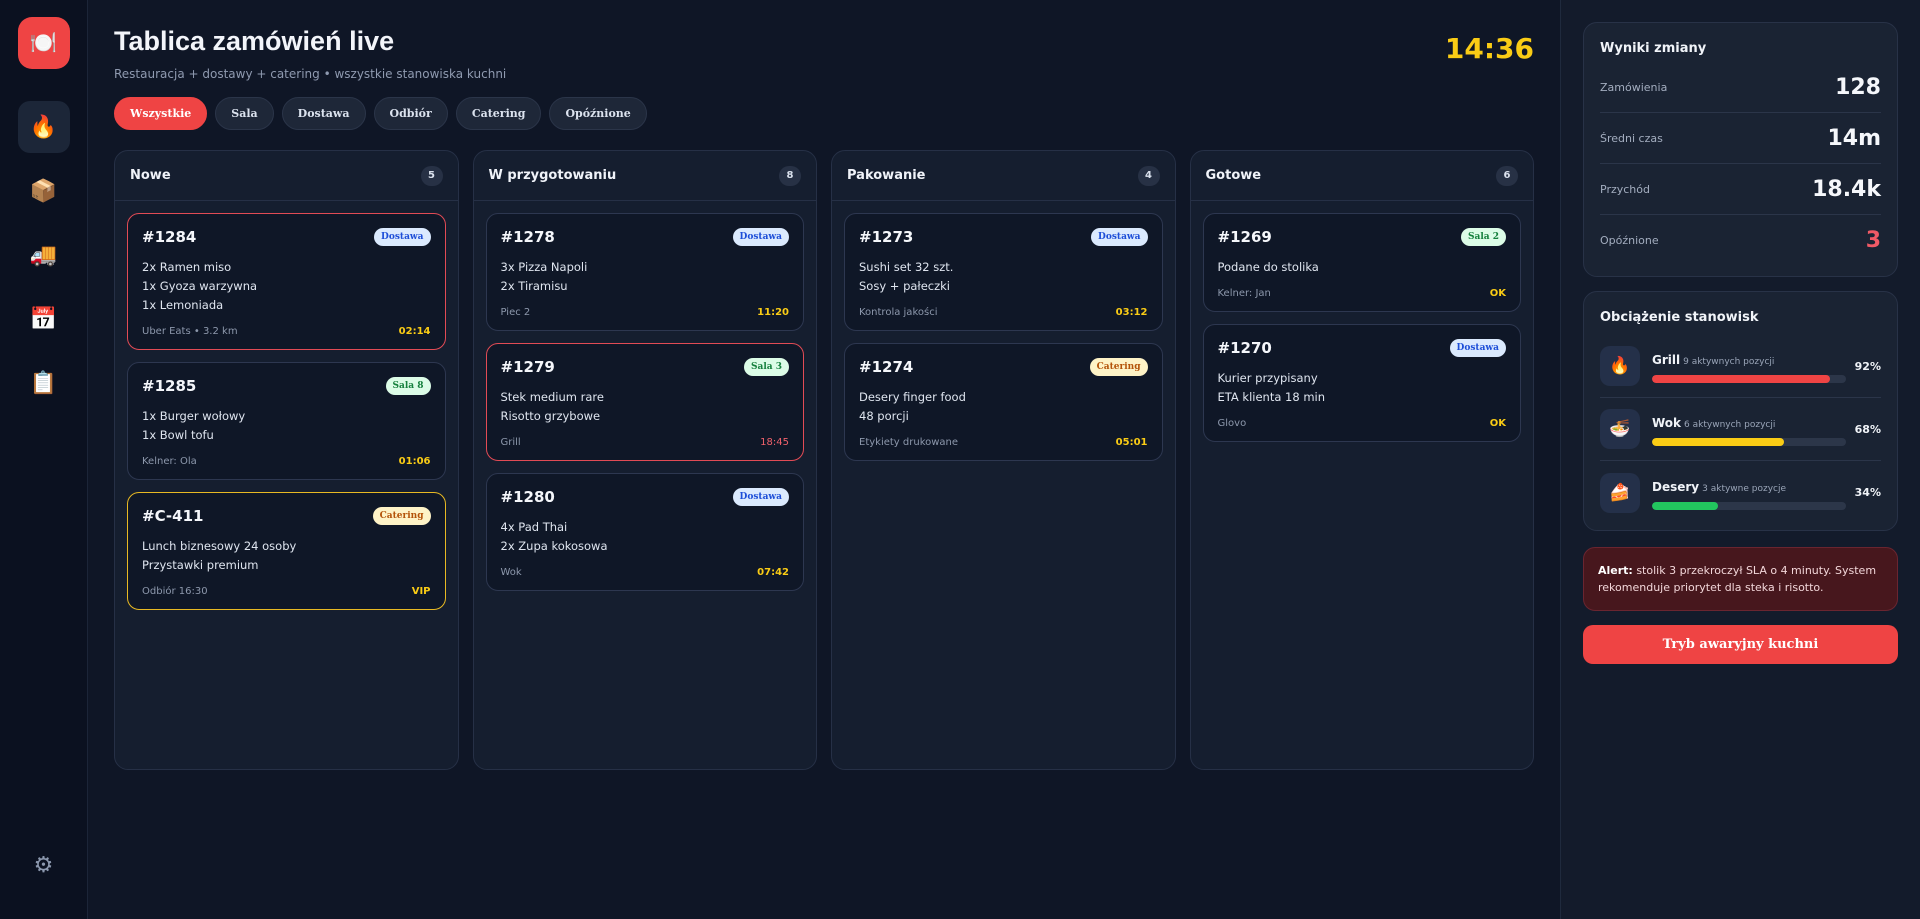 Image resolution: width=1920 pixels, height=919 pixels. What do you see at coordinates (1244, 293) in the screenshot?
I see `order-note: Kelner: Jan` at bounding box center [1244, 293].